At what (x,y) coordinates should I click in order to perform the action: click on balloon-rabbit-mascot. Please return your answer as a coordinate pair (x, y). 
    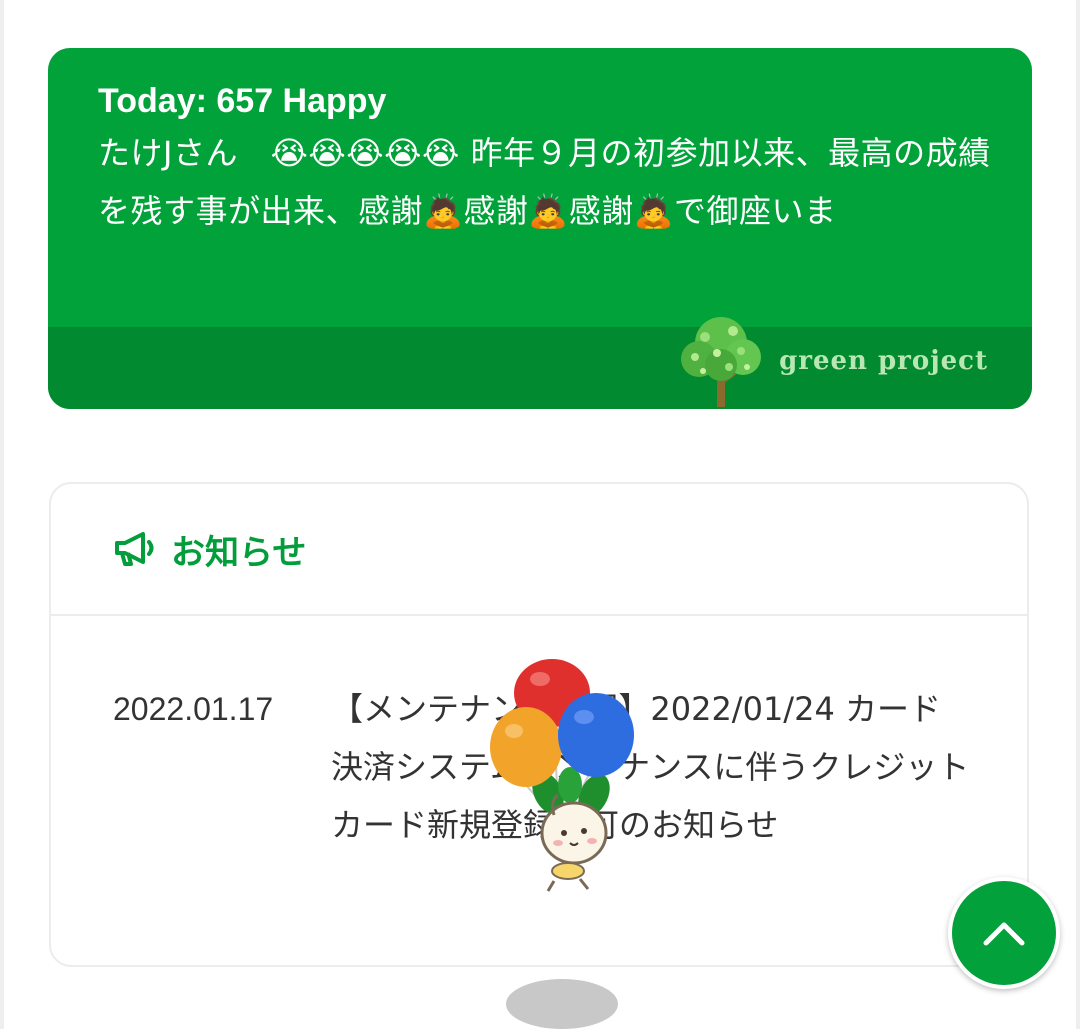
    Looking at the image, I should click on (562, 775).